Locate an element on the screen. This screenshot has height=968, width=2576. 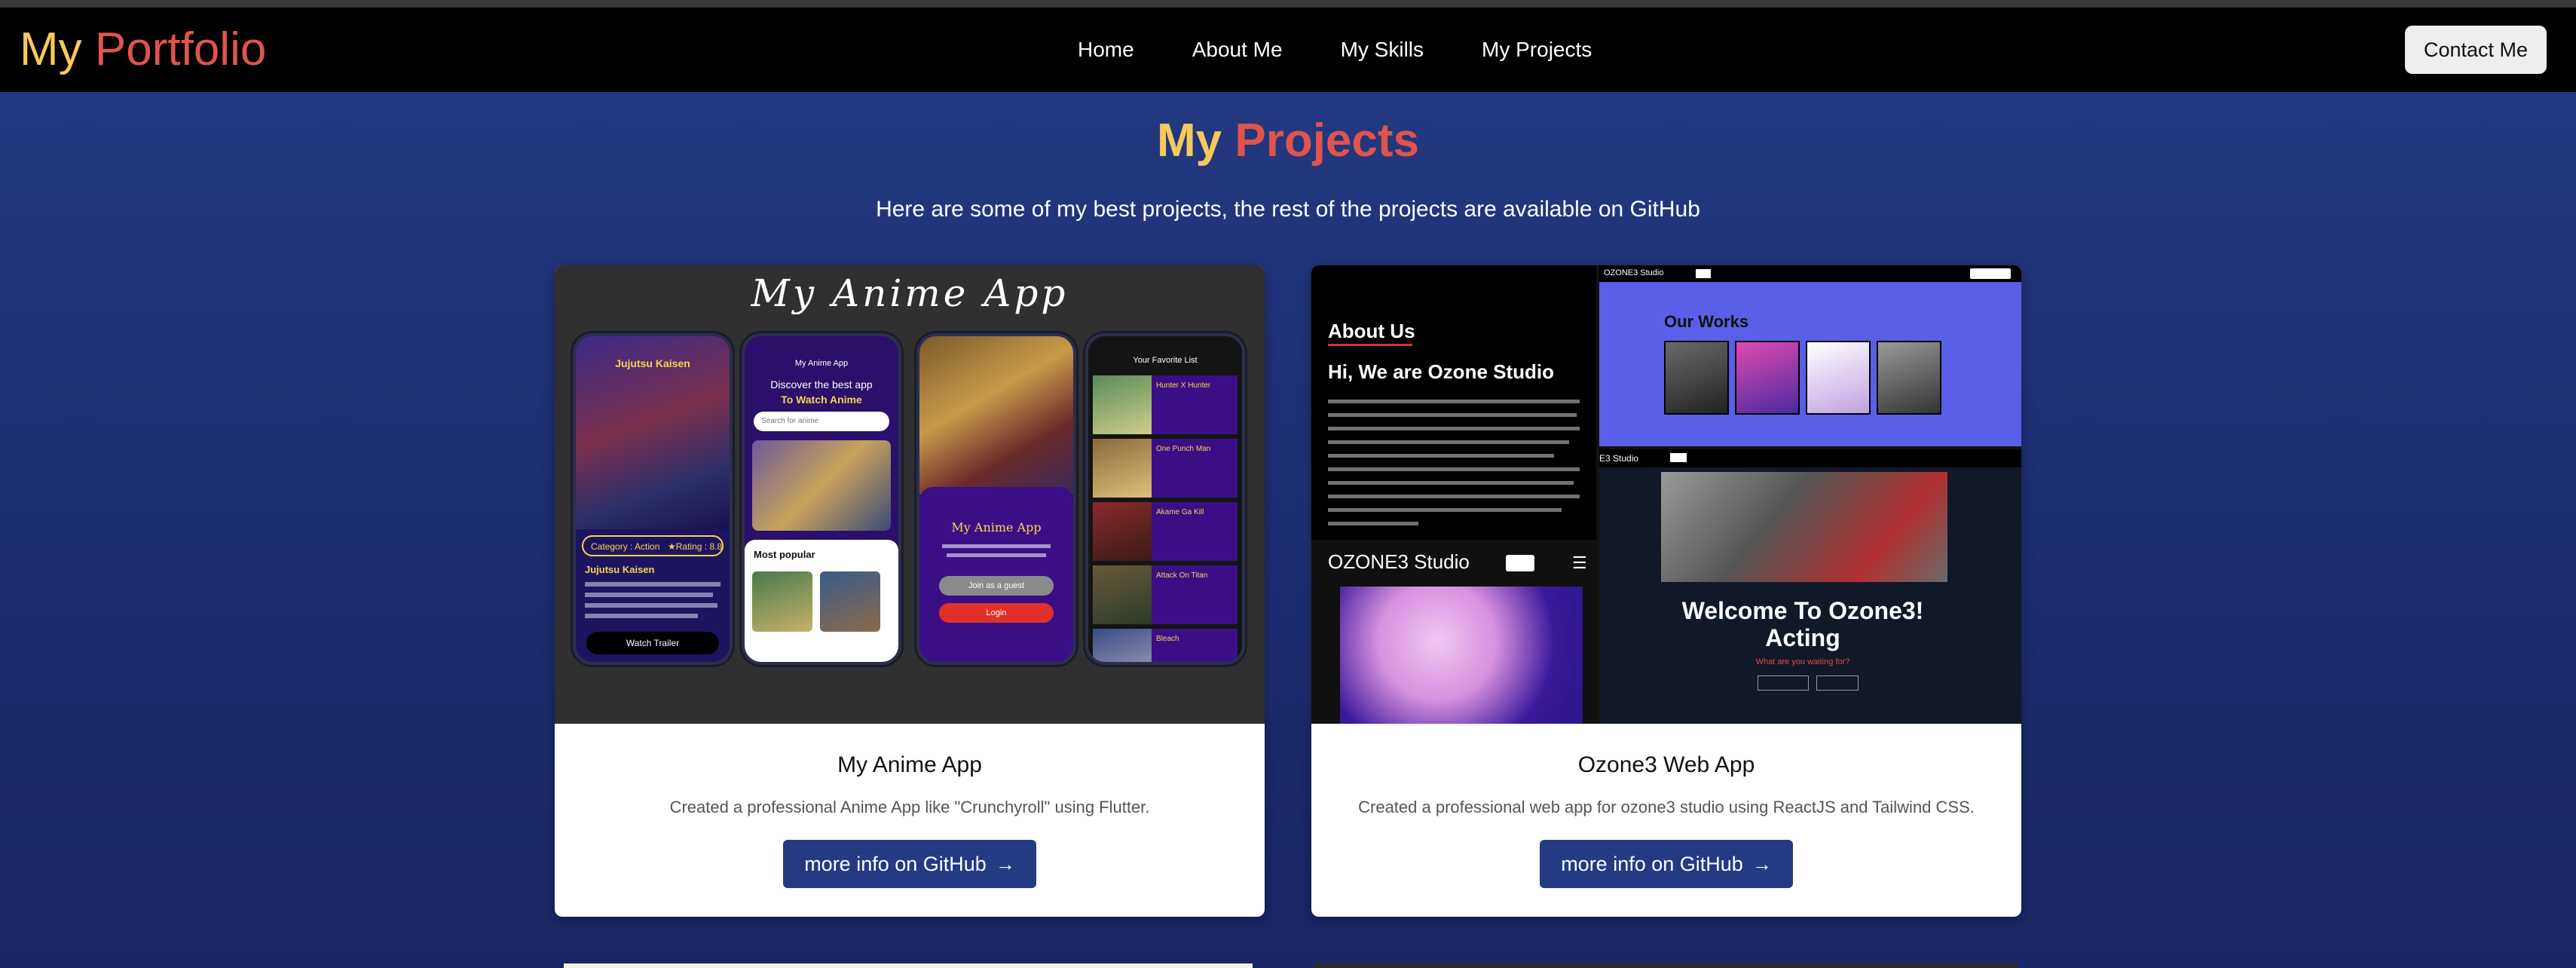
phone2-popular-panel: Most popular is located at coordinates (822, 601).